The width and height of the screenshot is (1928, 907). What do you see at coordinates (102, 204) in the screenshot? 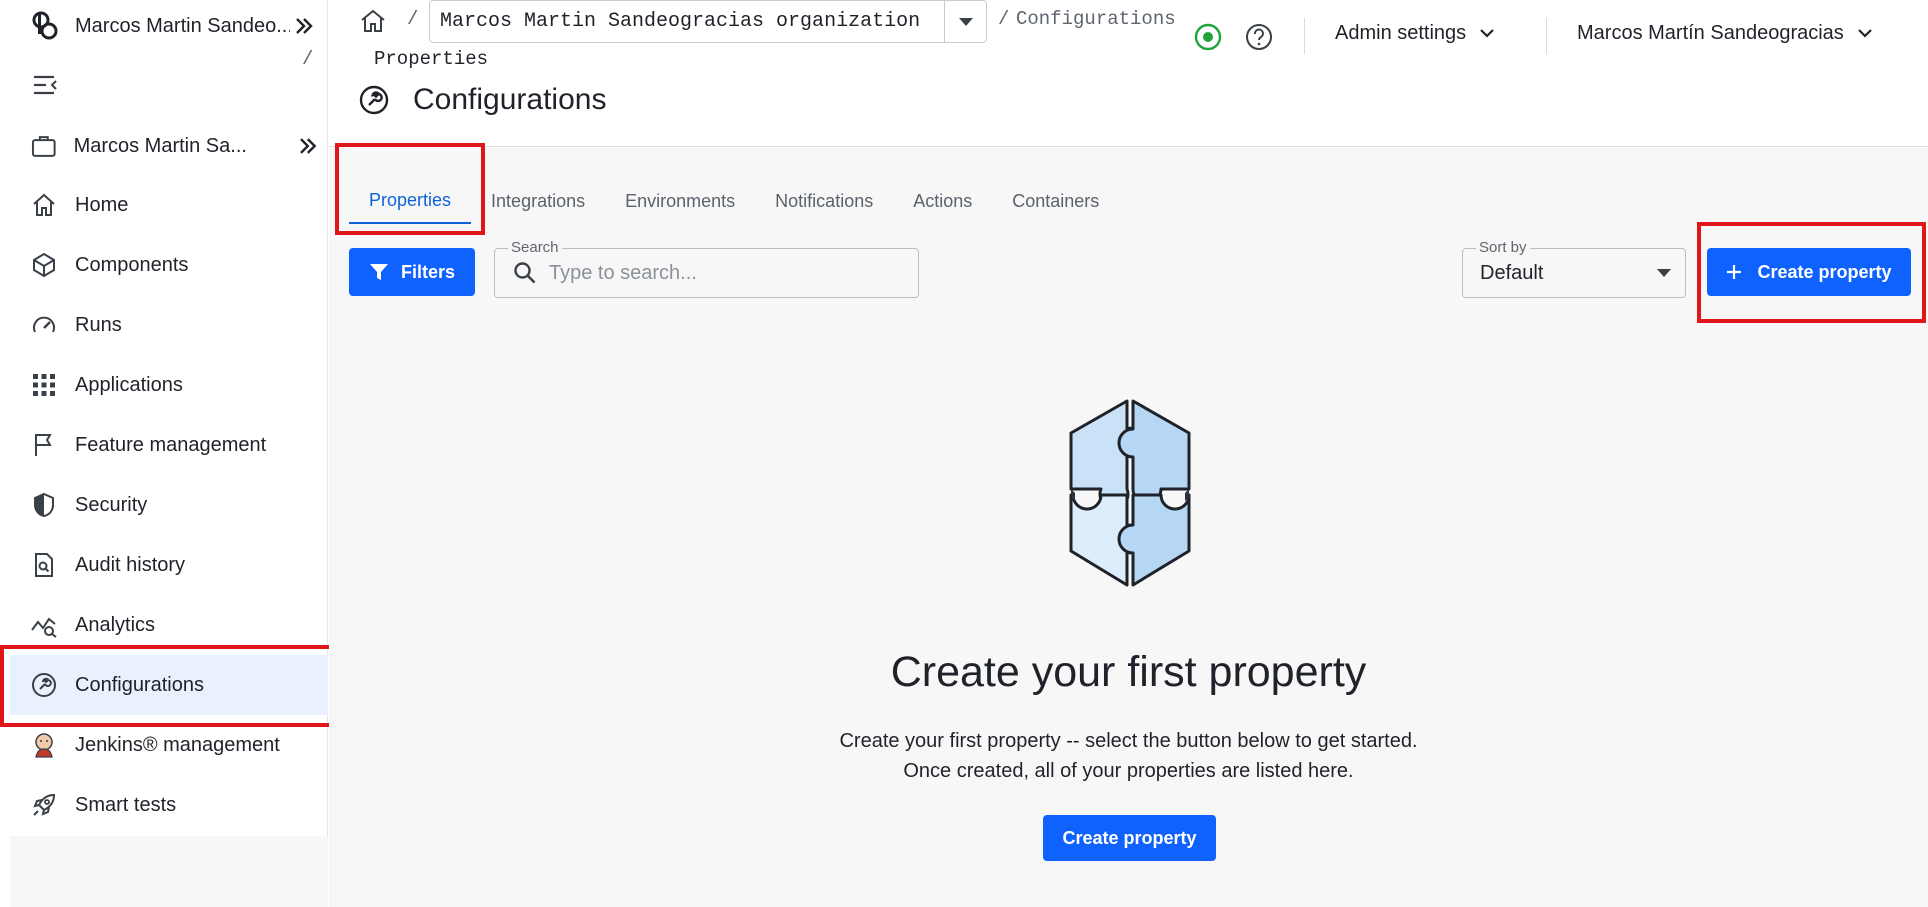
I see `sidebar-item-label: Home` at bounding box center [102, 204].